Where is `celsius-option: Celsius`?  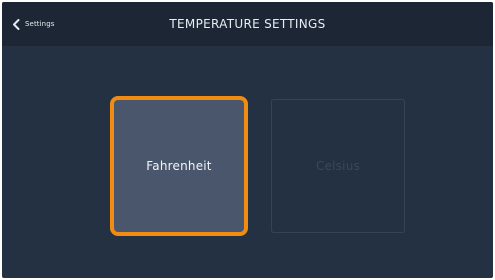 celsius-option: Celsius is located at coordinates (338, 166).